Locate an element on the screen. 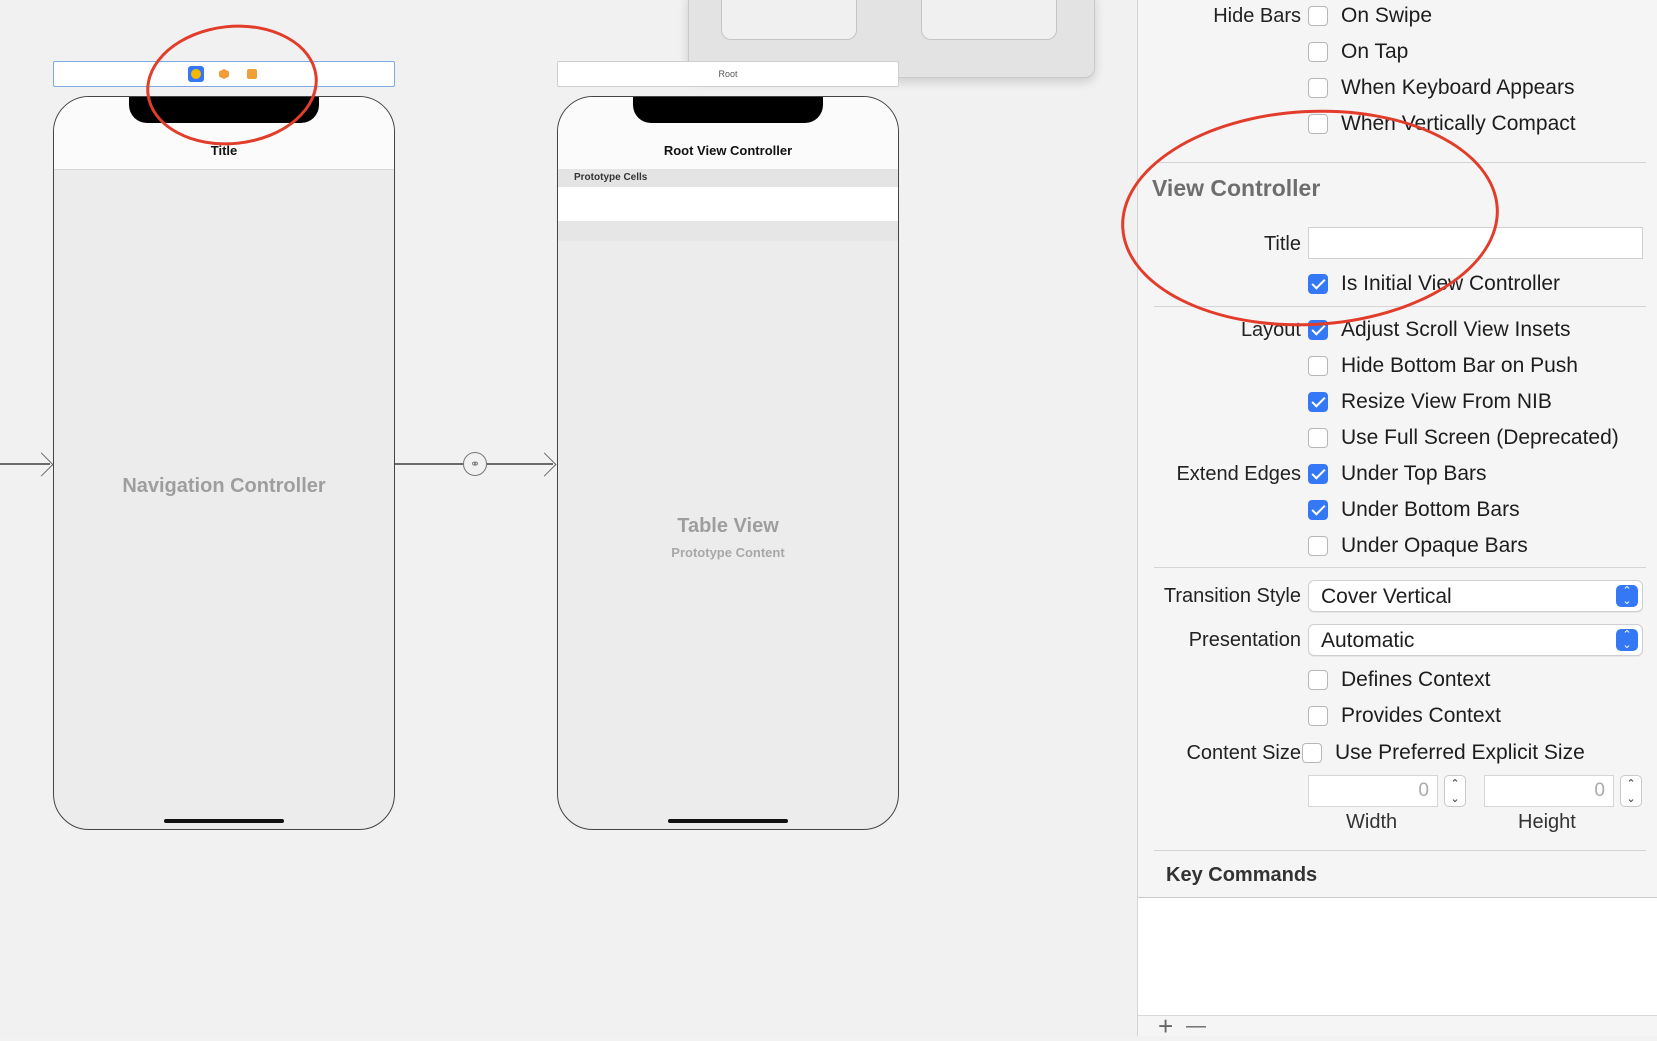 Image resolution: width=1657 pixels, height=1041 pixels. layout-option-label: Resize View From NIB is located at coordinates (1446, 401).